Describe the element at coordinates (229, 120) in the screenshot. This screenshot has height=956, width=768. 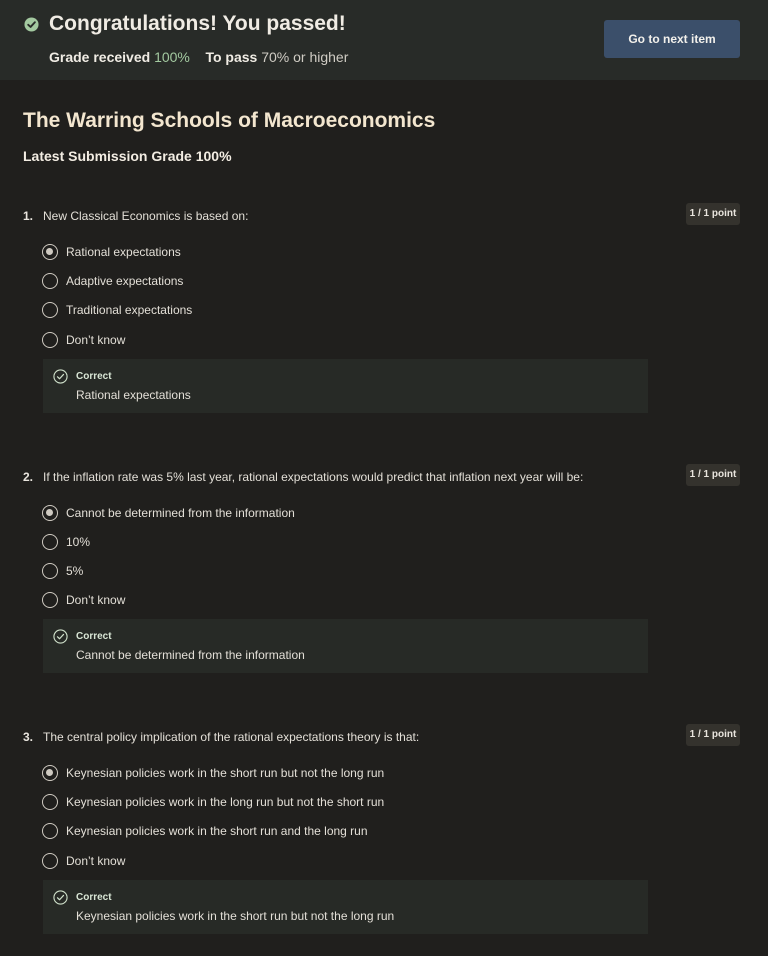
I see `page-title: The Warring Schools of Macroeconomics` at that location.